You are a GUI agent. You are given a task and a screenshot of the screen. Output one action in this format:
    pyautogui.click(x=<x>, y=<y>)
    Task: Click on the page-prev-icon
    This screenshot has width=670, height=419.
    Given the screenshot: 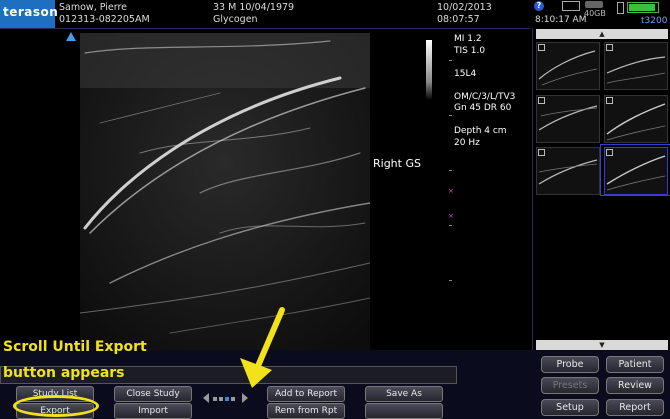 What is the action you would take?
    pyautogui.click(x=206, y=398)
    